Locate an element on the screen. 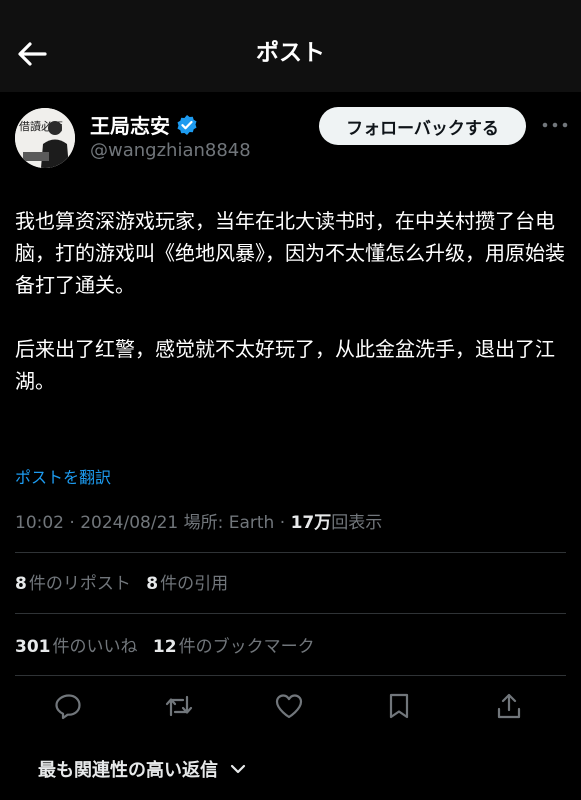 This screenshot has width=581, height=800. bookmarks-label: 件のブックマーク is located at coordinates (246, 647).